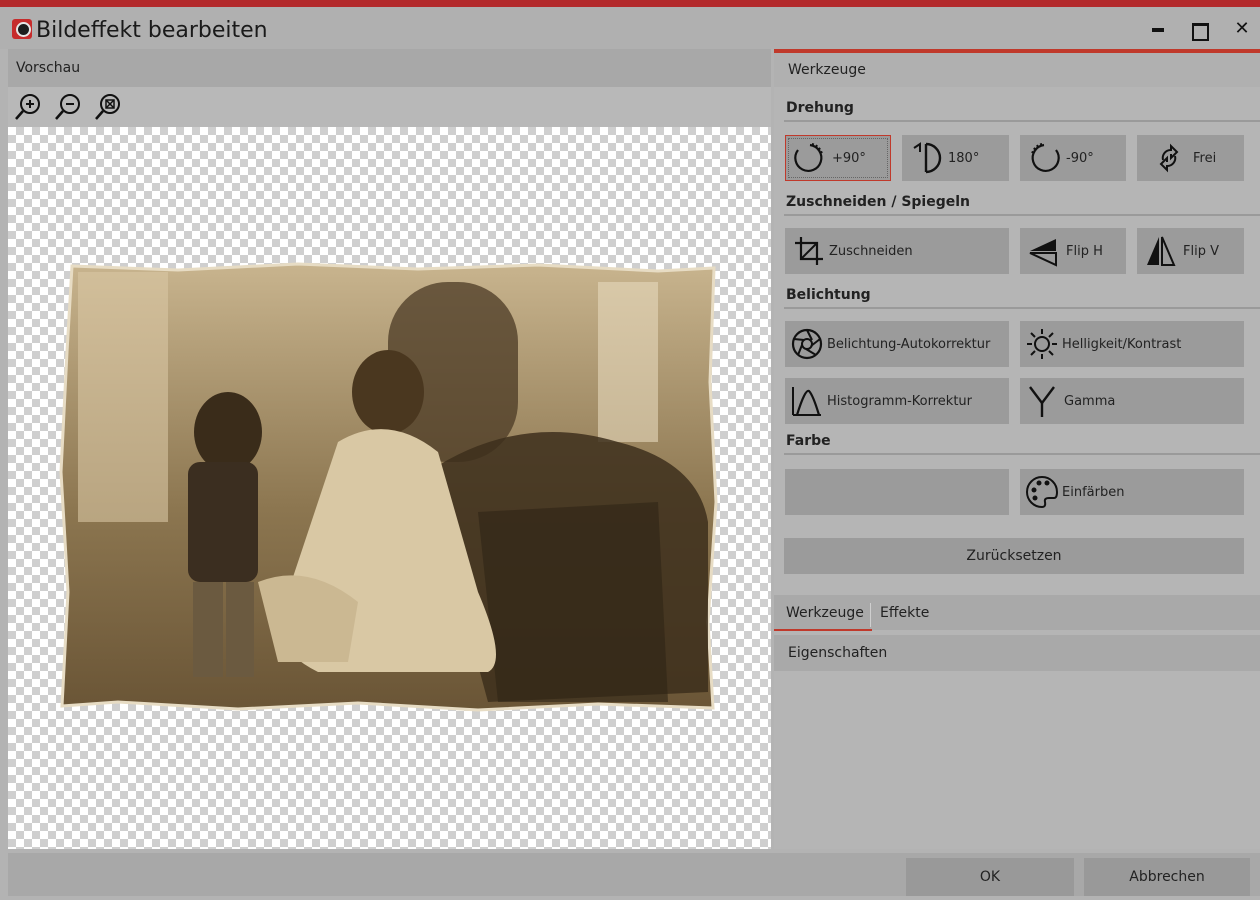 The height and width of the screenshot is (900, 1260). Describe the element at coordinates (1190, 158) in the screenshot. I see `rotate-free-button: Frei` at that location.